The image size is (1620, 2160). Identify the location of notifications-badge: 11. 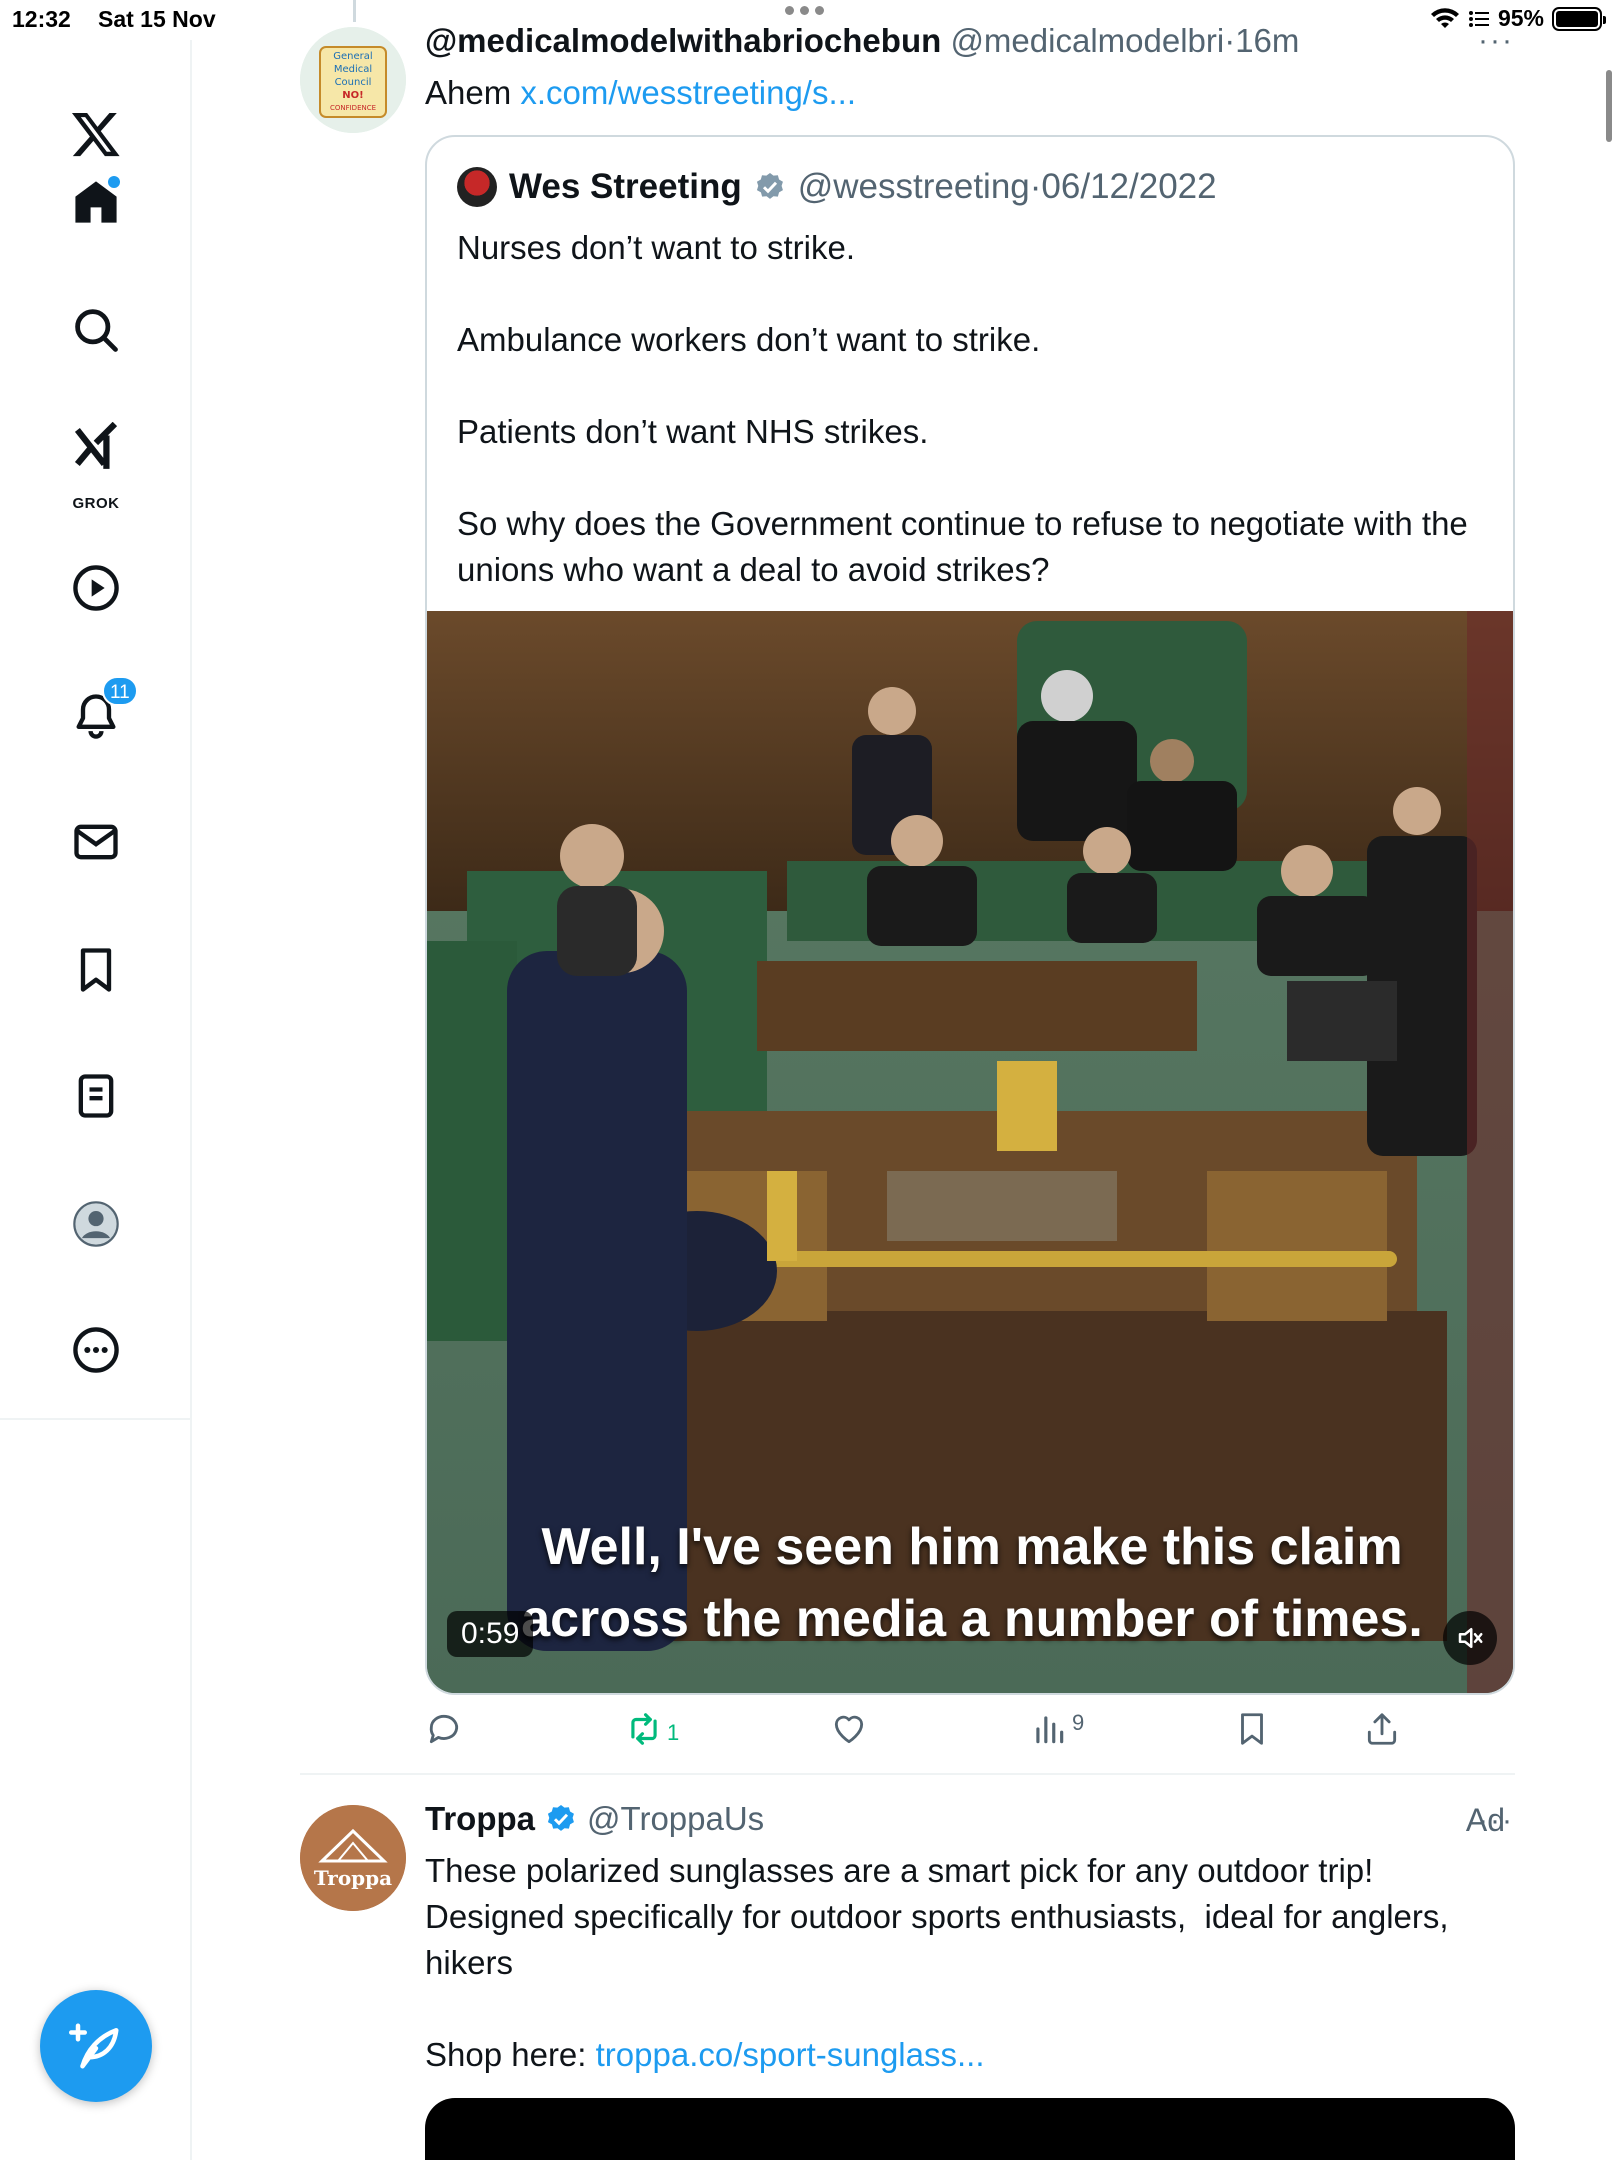
(120, 691).